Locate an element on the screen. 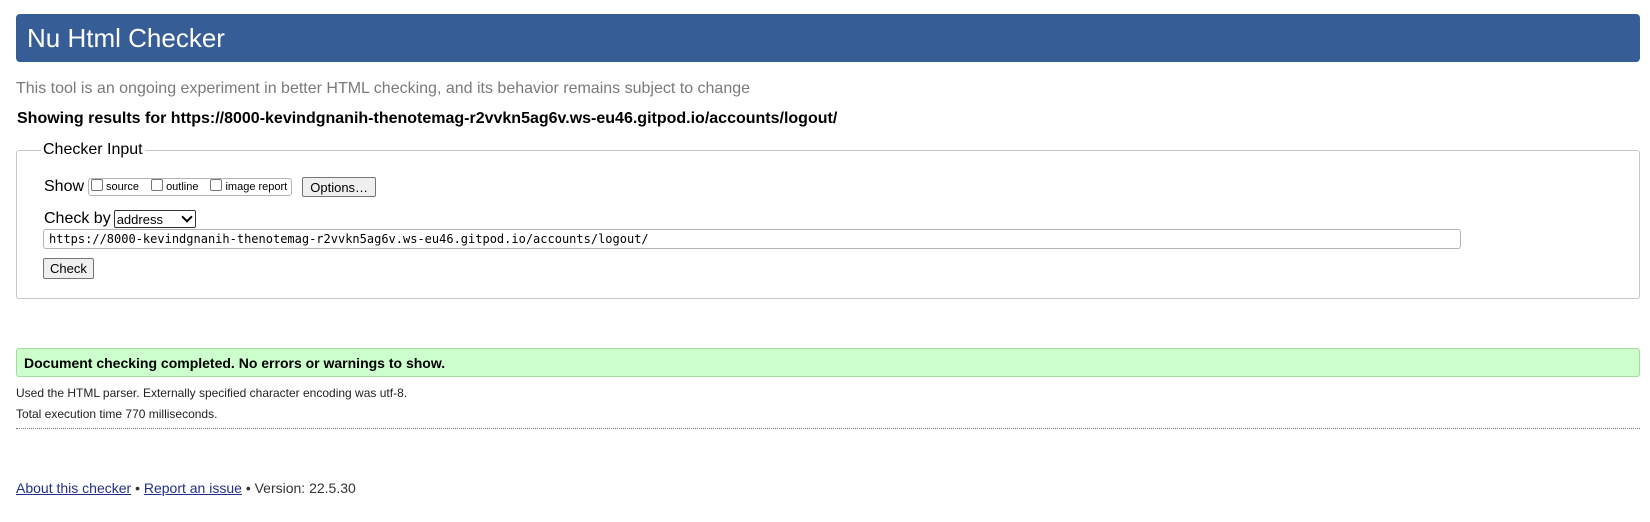  page-title: Nu Html Checker is located at coordinates (126, 38).